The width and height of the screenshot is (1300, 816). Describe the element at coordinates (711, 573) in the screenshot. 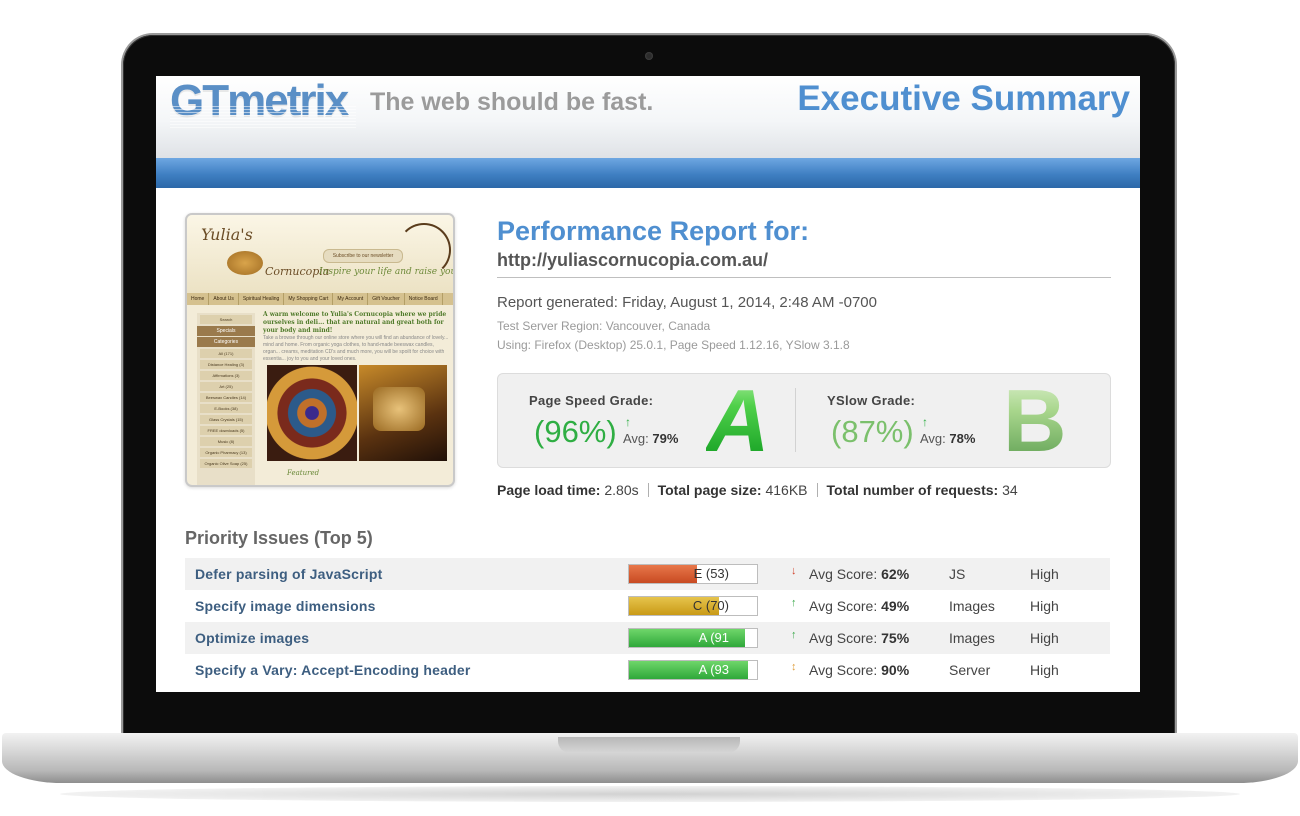

I see `issue-score: E (53)` at that location.